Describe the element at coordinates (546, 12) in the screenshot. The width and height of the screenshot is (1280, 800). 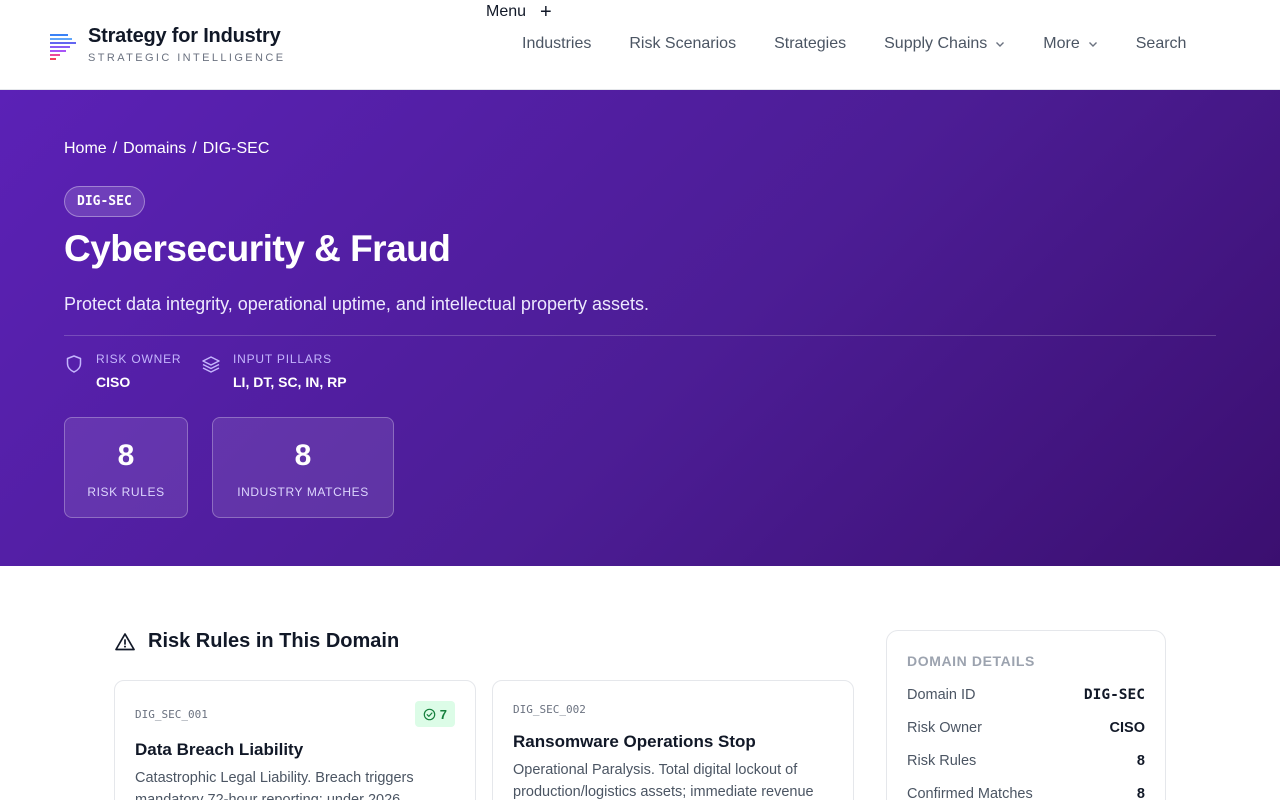
I see `plus-icon: +` at that location.